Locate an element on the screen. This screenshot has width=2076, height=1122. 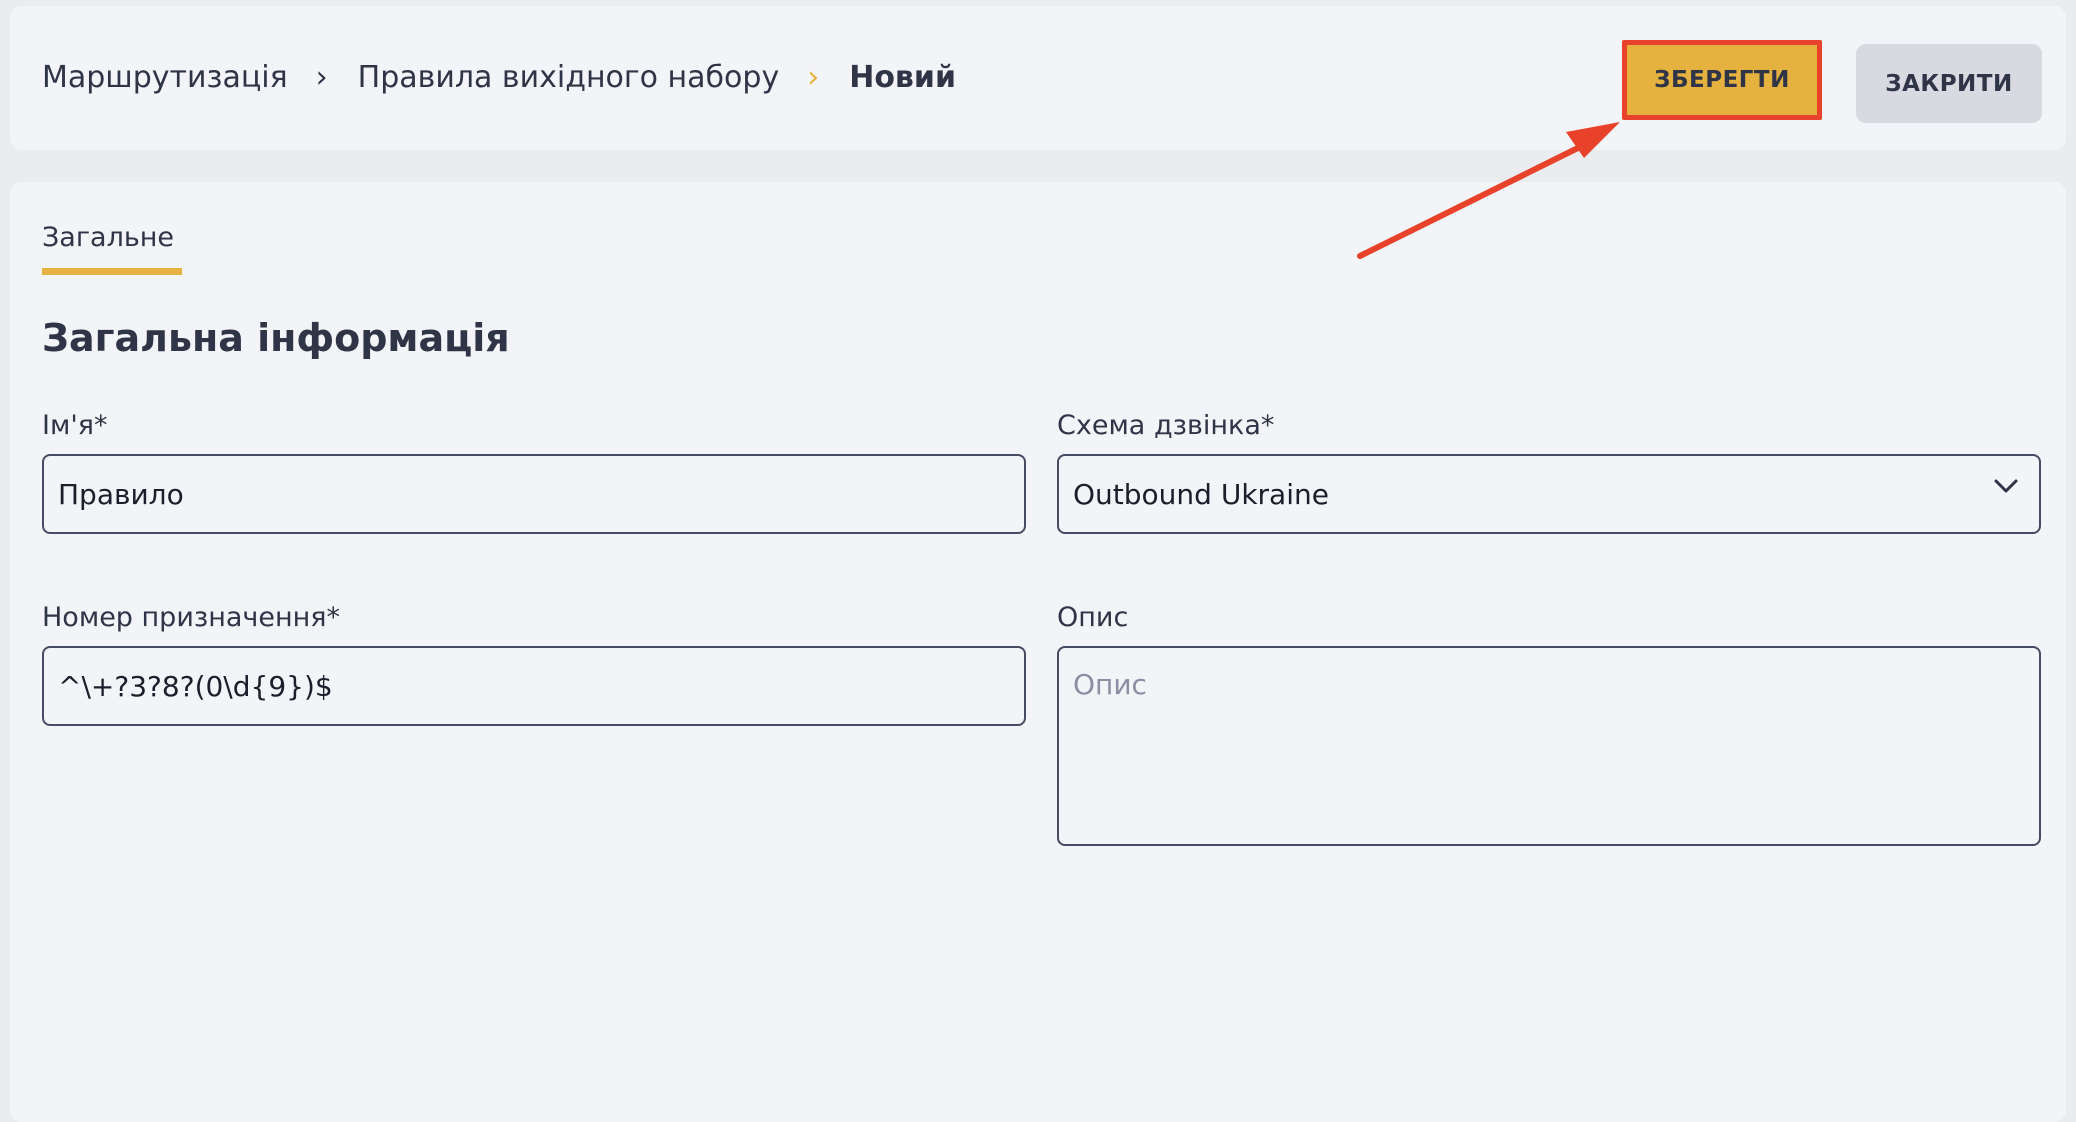
section-title: Загальна інформація is located at coordinates (276, 338).